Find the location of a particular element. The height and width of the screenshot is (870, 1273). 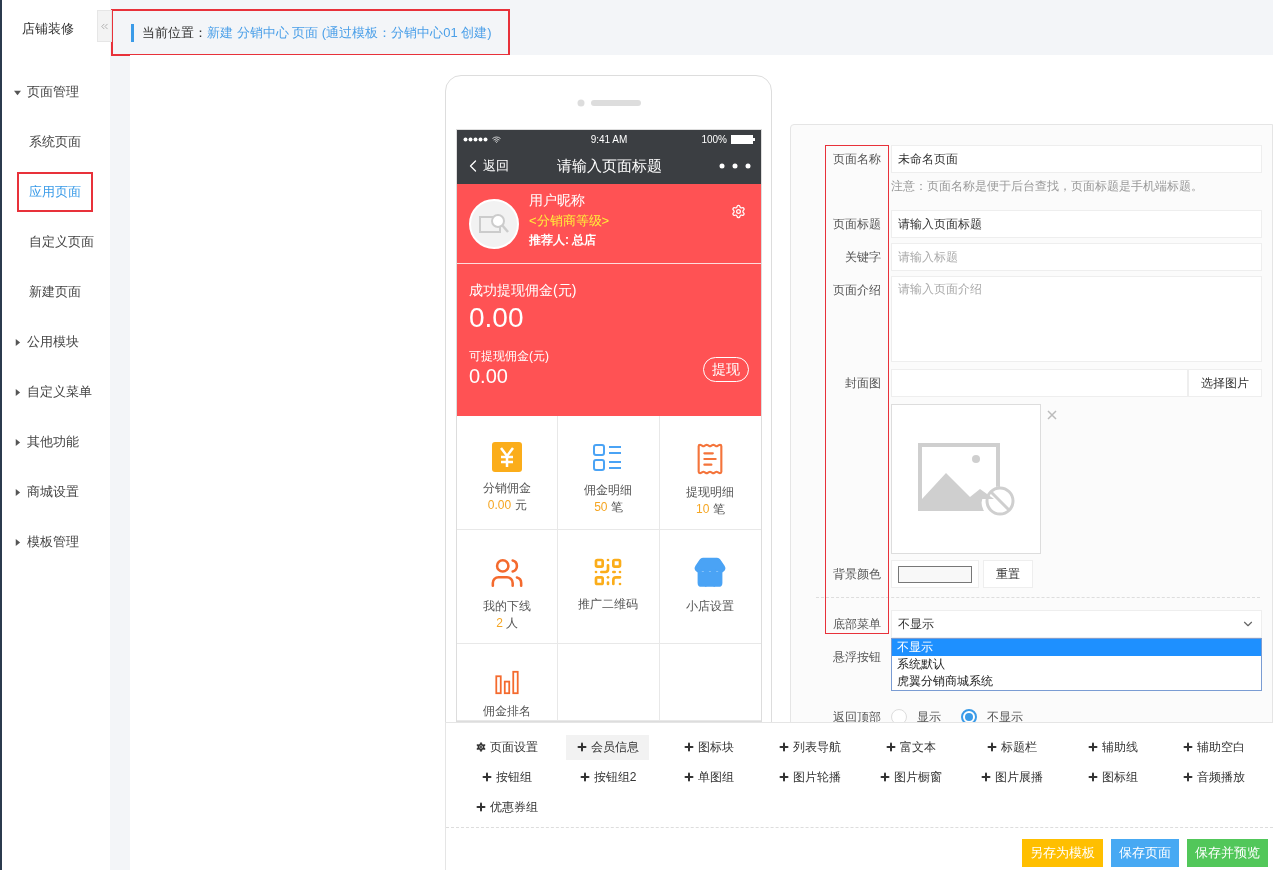

status-time: 9:41 AM is located at coordinates (609, 139).